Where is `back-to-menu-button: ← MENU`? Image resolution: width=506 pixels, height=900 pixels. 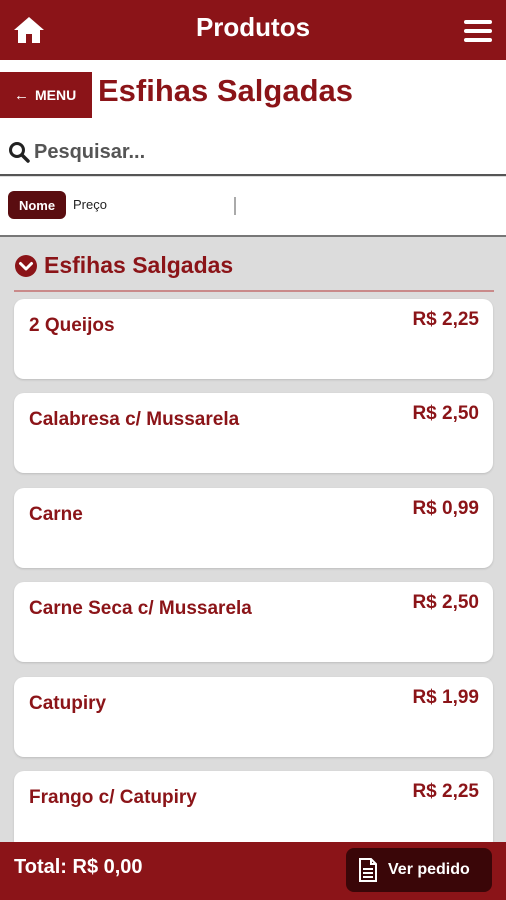 back-to-menu-button: ← MENU is located at coordinates (46, 95).